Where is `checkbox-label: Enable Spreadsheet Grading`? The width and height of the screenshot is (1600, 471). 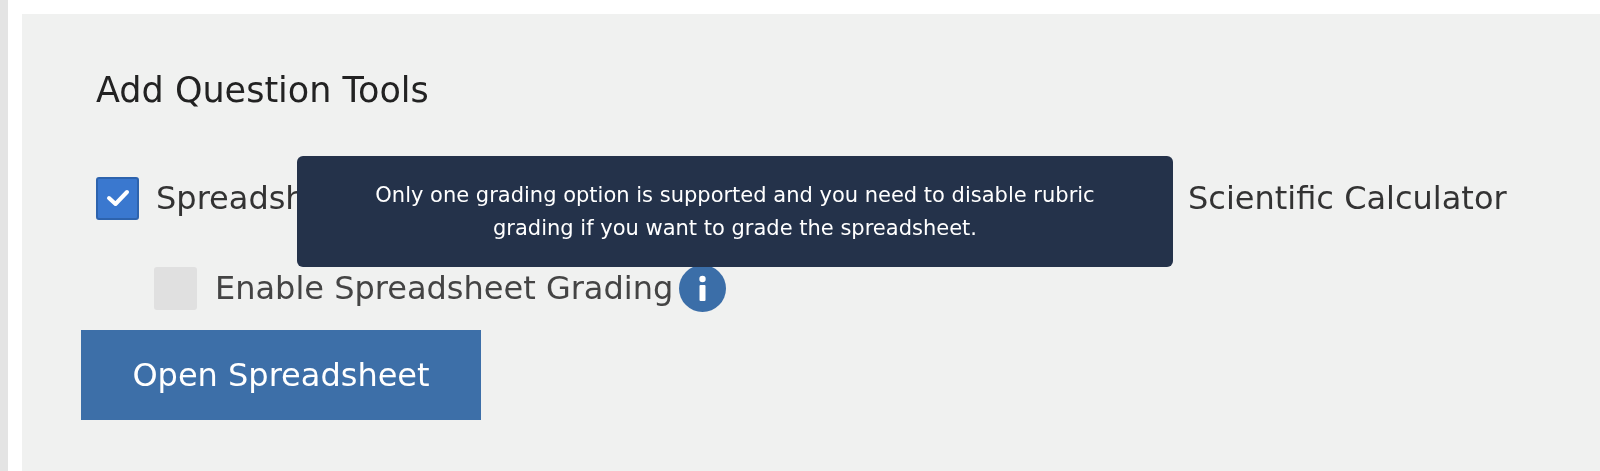 checkbox-label: Enable Spreadsheet Grading is located at coordinates (444, 288).